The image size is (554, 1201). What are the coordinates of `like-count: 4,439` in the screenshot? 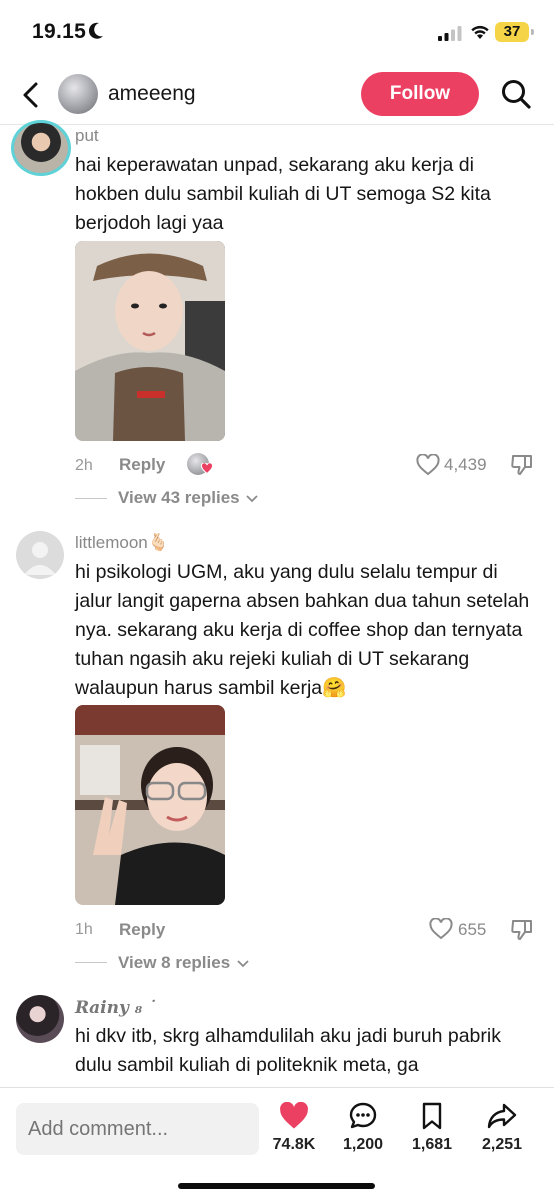 It's located at (465, 464).